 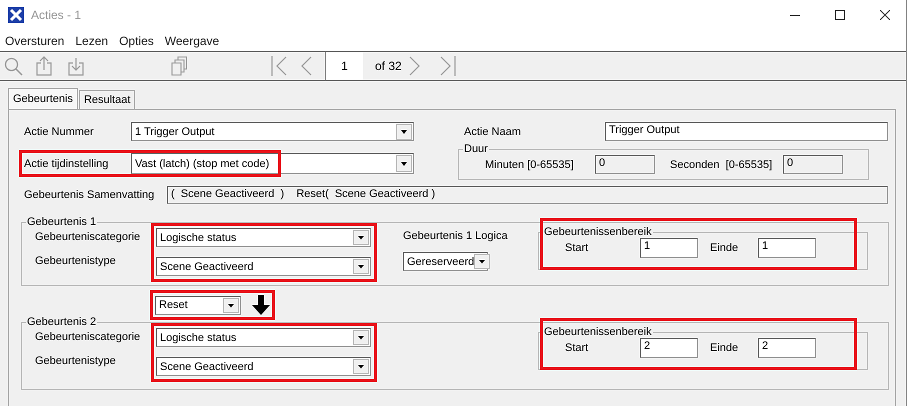 What do you see at coordinates (43, 98) in the screenshot?
I see `tab: Gebeurtenis` at bounding box center [43, 98].